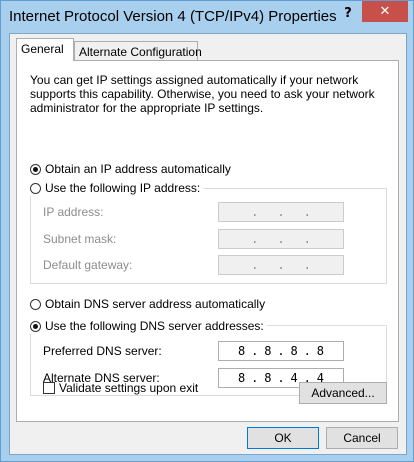  Describe the element at coordinates (73, 212) in the screenshot. I see `ip-address-label: IP address:` at that location.